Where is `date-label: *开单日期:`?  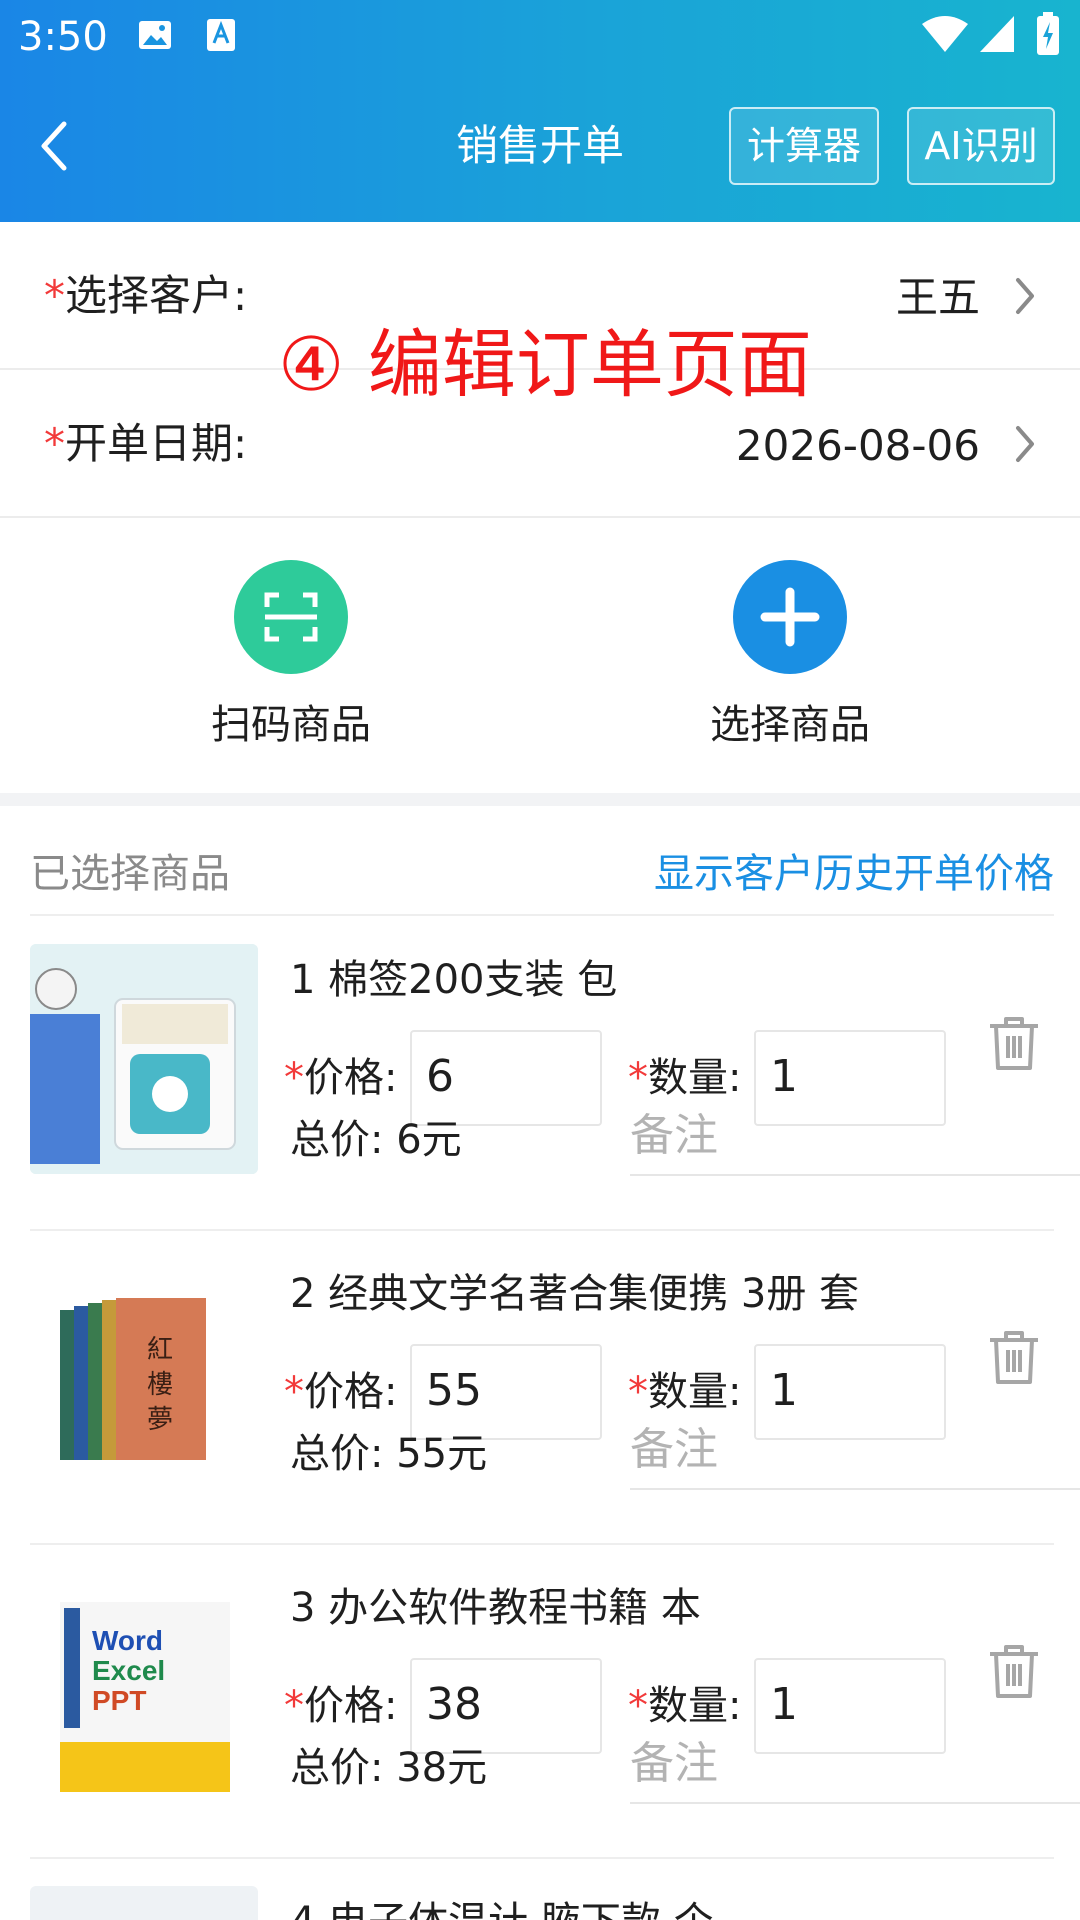 date-label: *开单日期: is located at coordinates (145, 444).